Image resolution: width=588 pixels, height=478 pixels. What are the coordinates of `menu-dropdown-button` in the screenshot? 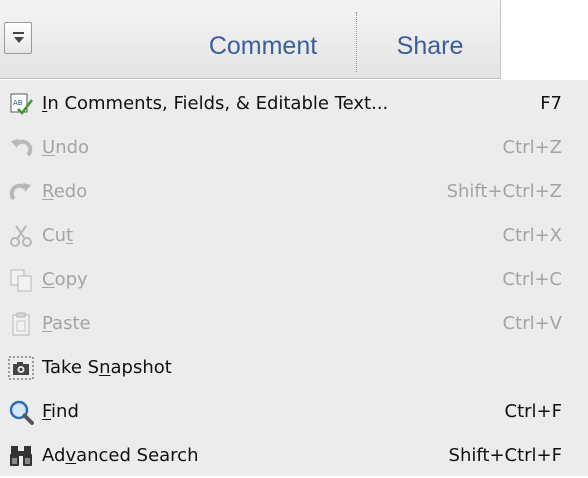 It's located at (18, 38).